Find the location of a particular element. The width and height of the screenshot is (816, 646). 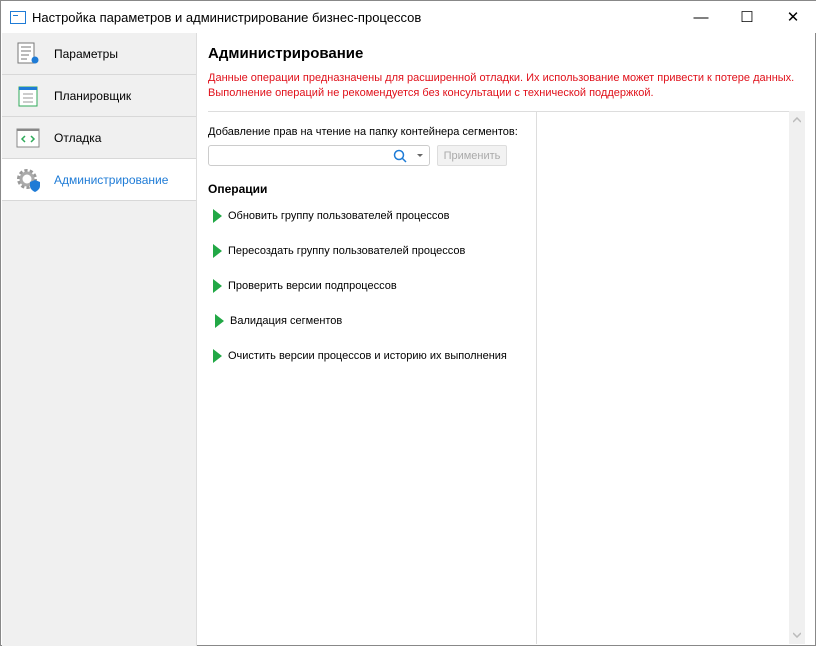

scroll-down-icon is located at coordinates (797, 635).